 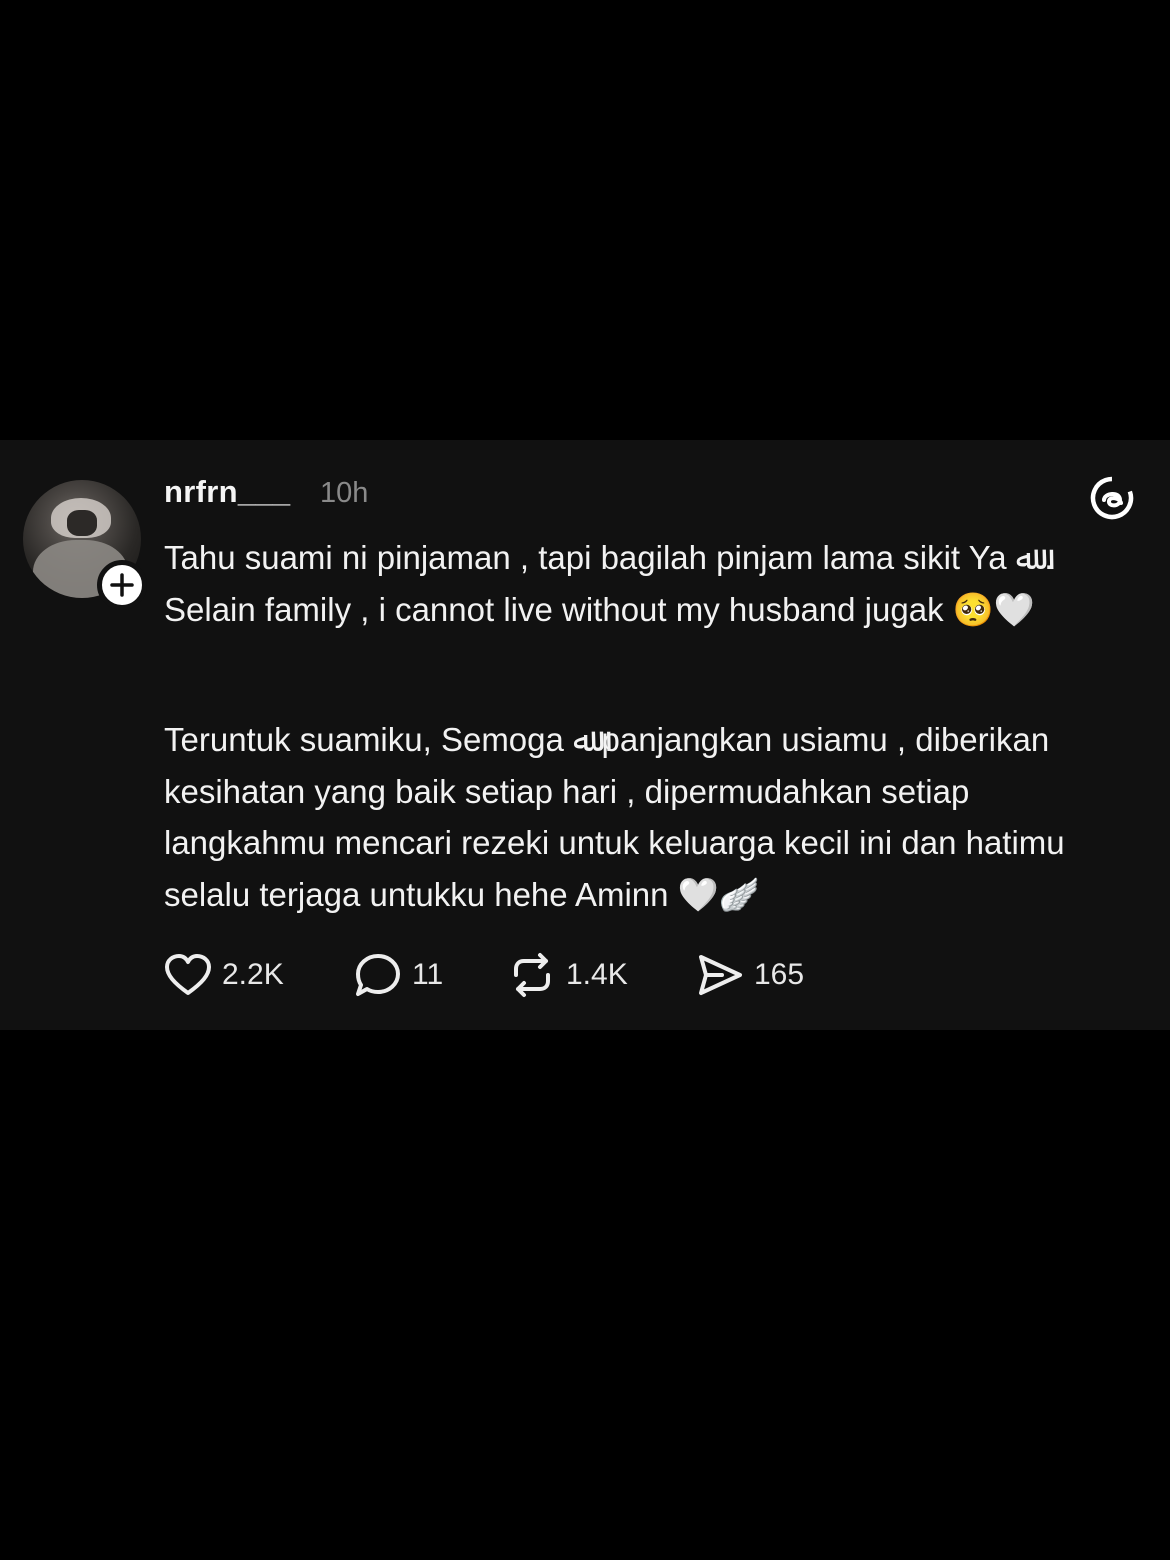 I want to click on threads-logo-icon, so click(x=1112, y=498).